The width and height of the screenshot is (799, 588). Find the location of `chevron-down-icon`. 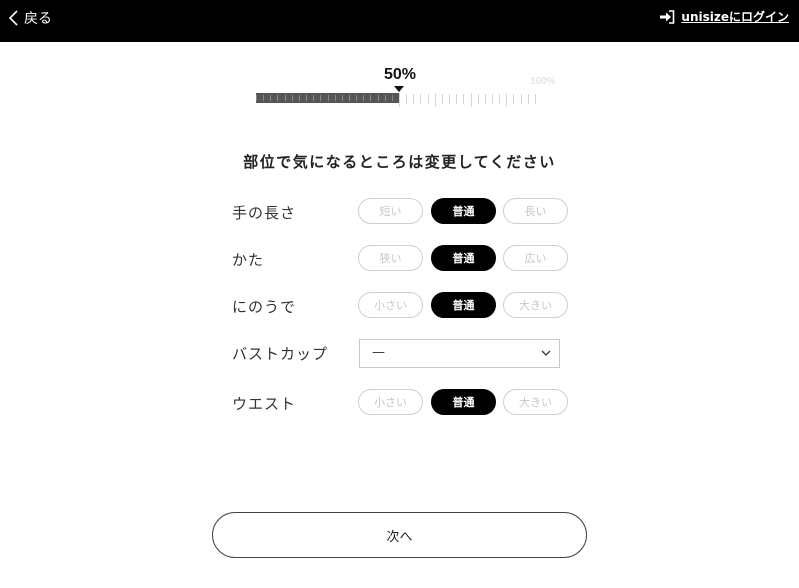

chevron-down-icon is located at coordinates (546, 353).